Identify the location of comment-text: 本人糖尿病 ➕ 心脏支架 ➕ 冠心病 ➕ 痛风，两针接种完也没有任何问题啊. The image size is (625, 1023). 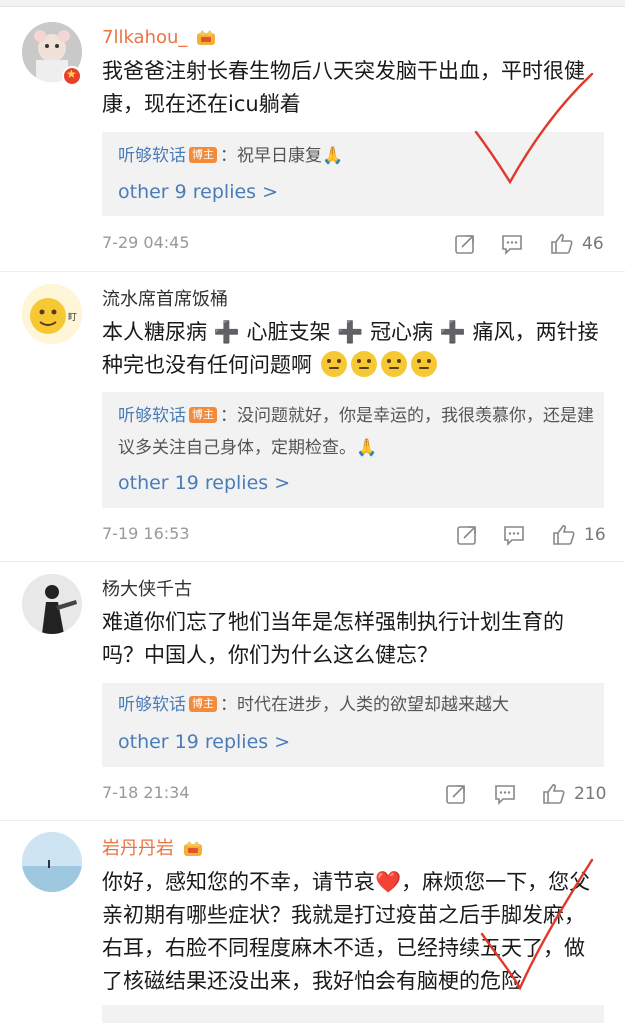
(352, 349).